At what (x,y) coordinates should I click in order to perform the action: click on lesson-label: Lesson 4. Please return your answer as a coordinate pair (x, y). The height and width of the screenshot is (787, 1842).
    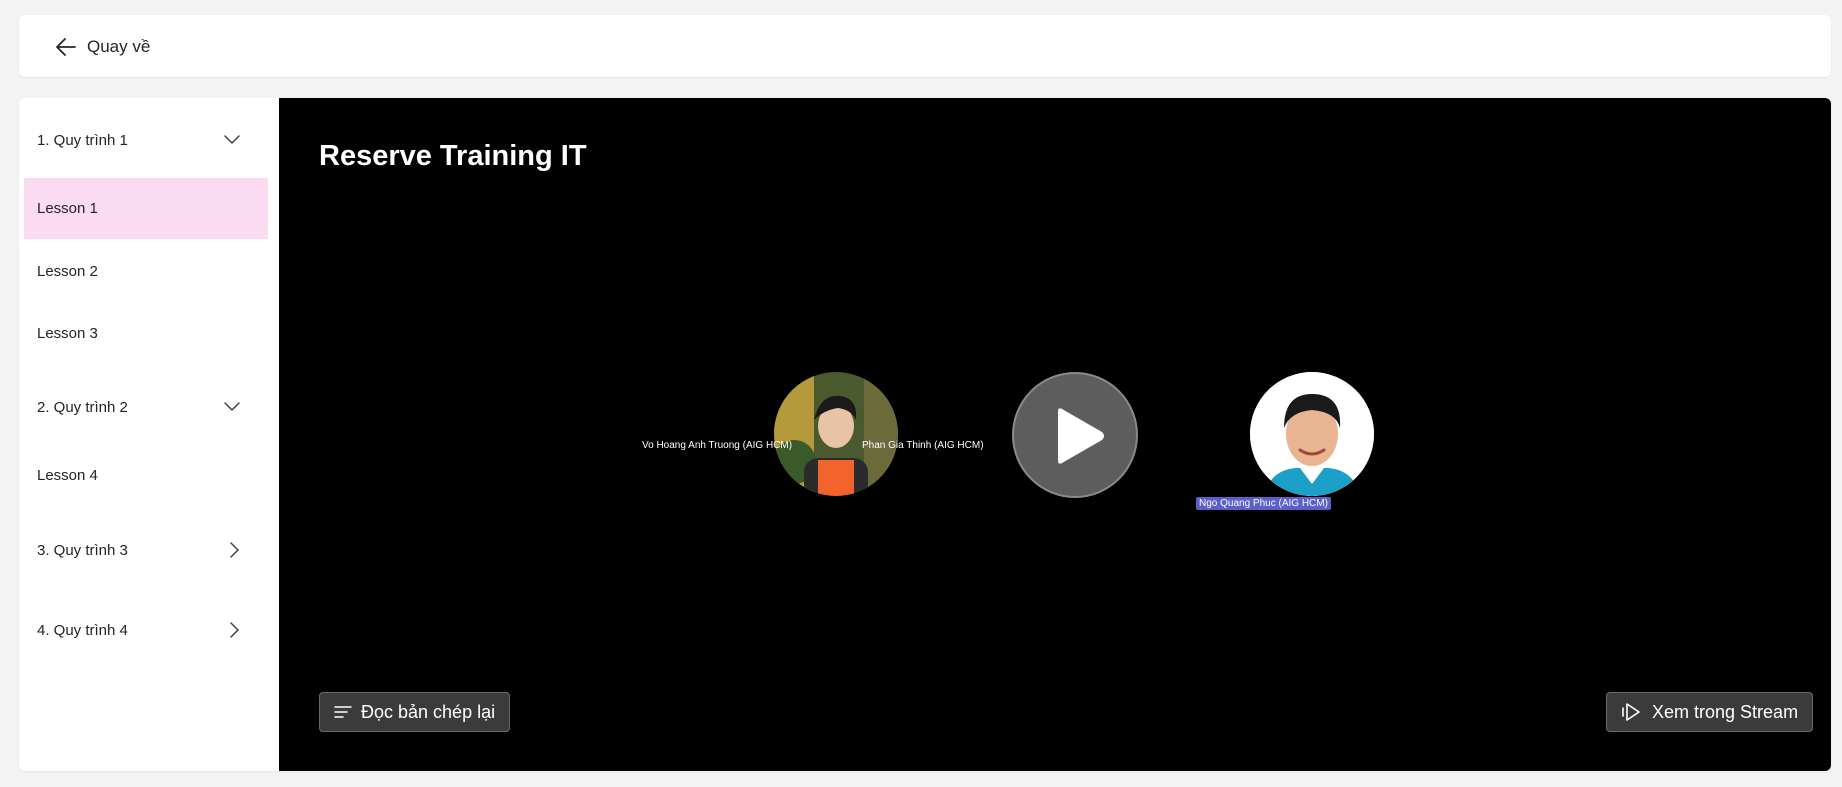
    Looking at the image, I should click on (67, 475).